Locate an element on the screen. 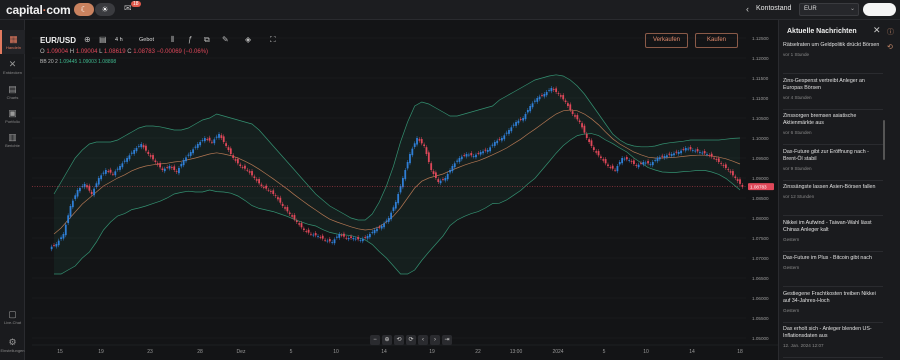 The image size is (900, 360). compare-icon: ▤ is located at coordinates (103, 39).